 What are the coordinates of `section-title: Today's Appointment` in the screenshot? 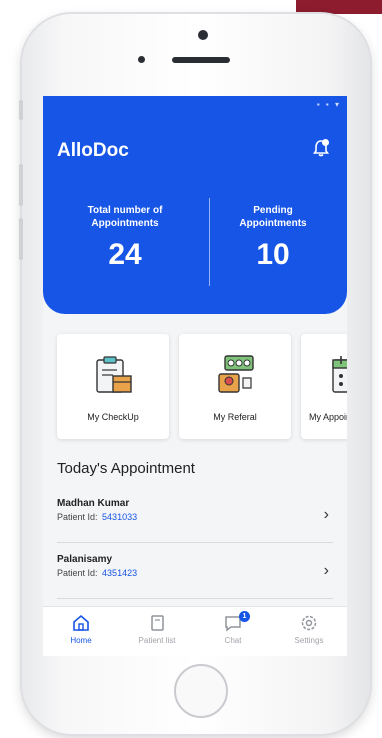 It's located at (126, 468).